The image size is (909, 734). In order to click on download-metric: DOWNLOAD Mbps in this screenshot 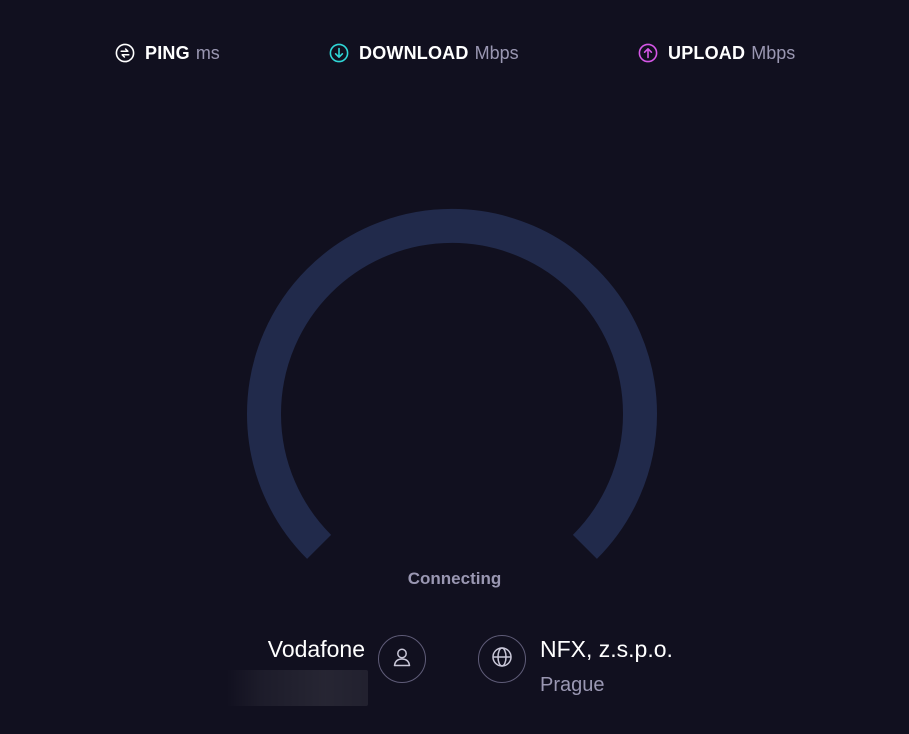, I will do `click(424, 53)`.